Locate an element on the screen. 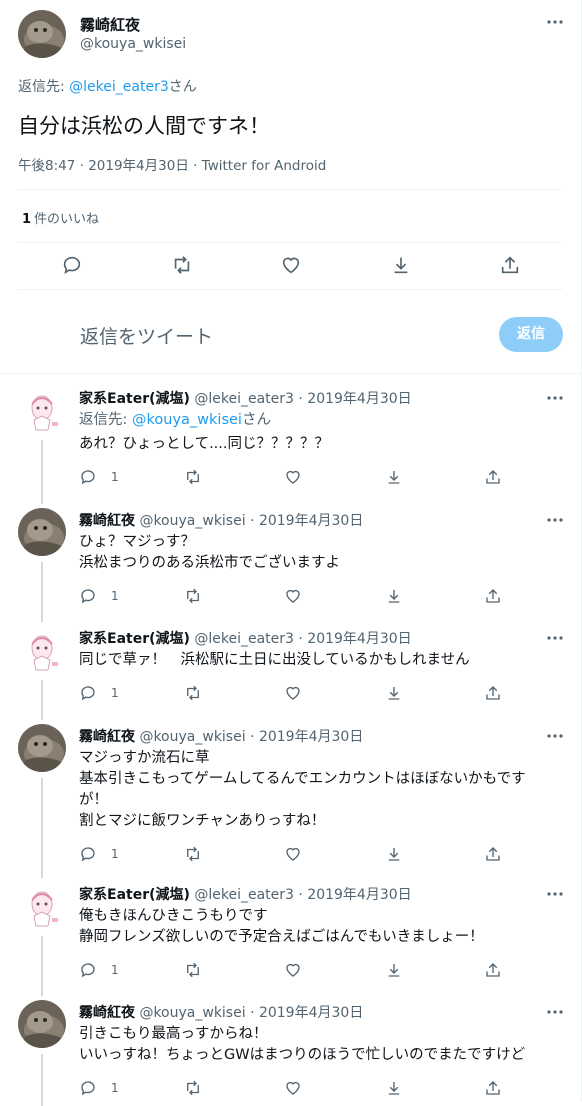 This screenshot has height=1106, width=582. main-handle: @kouya_wkisei is located at coordinates (133, 44).